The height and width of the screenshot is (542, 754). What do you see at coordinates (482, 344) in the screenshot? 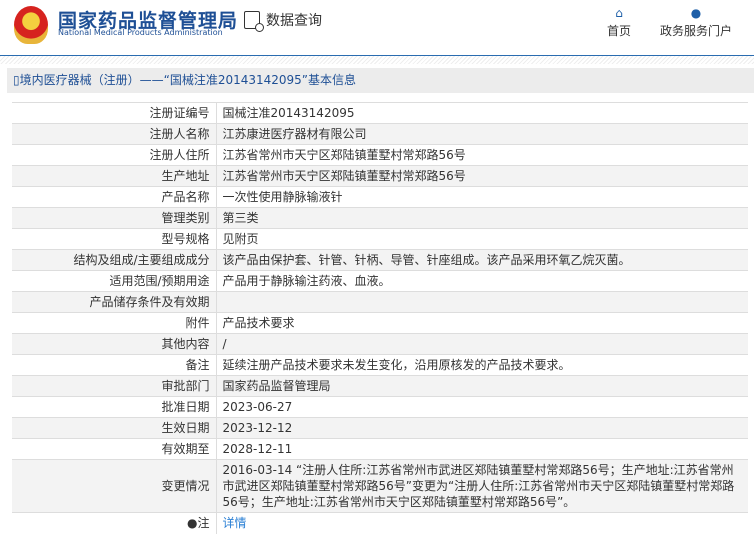
I see `field-value: /` at bounding box center [482, 344].